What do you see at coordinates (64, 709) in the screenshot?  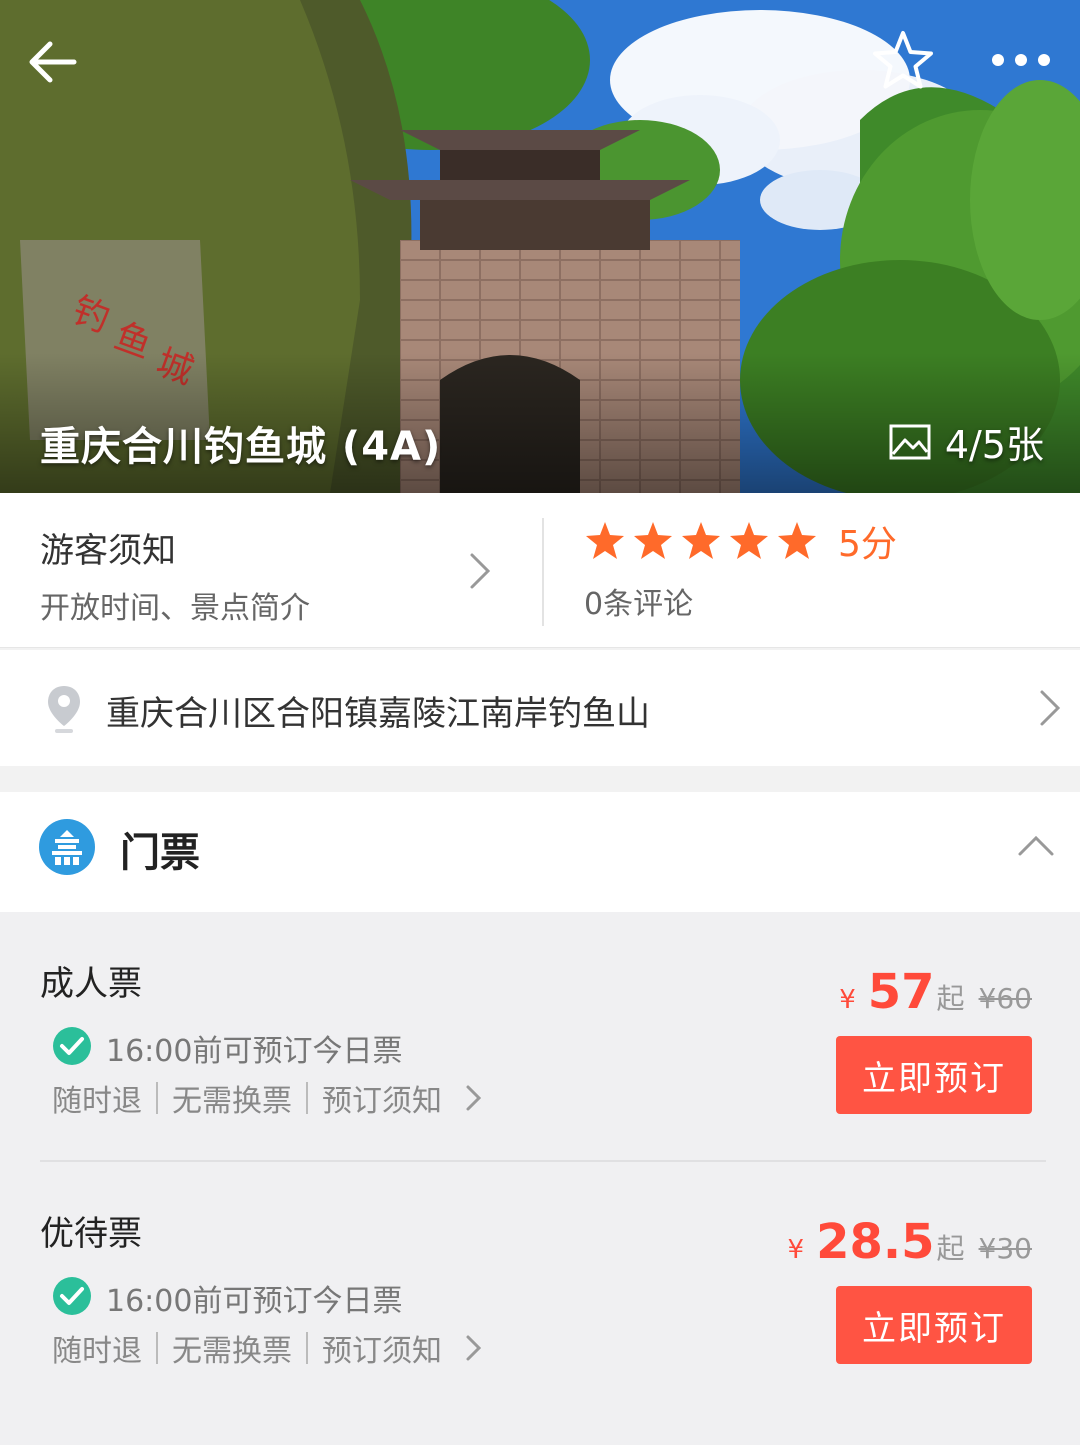 I see `location-pin-icon` at bounding box center [64, 709].